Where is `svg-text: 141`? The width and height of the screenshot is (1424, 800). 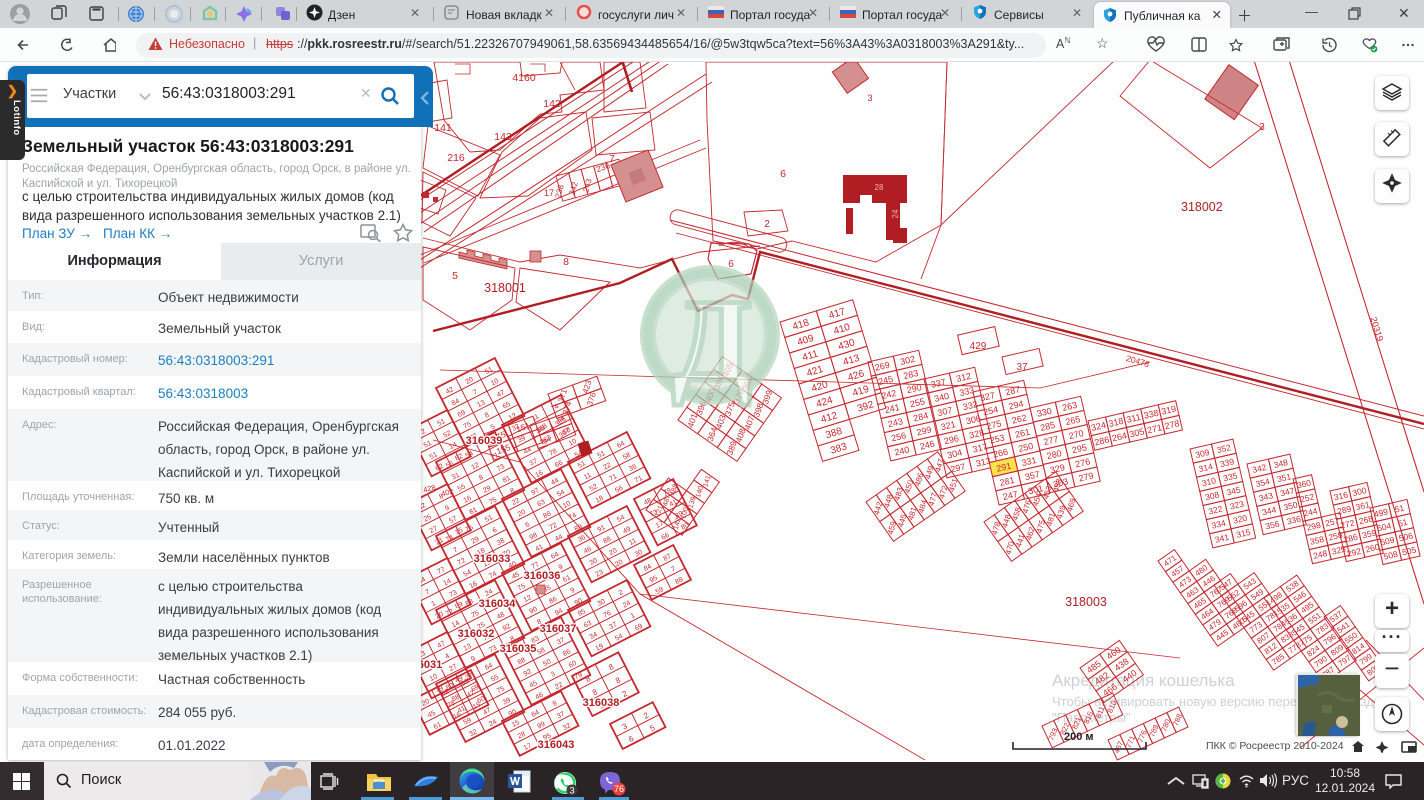 svg-text: 141 is located at coordinates (443, 128).